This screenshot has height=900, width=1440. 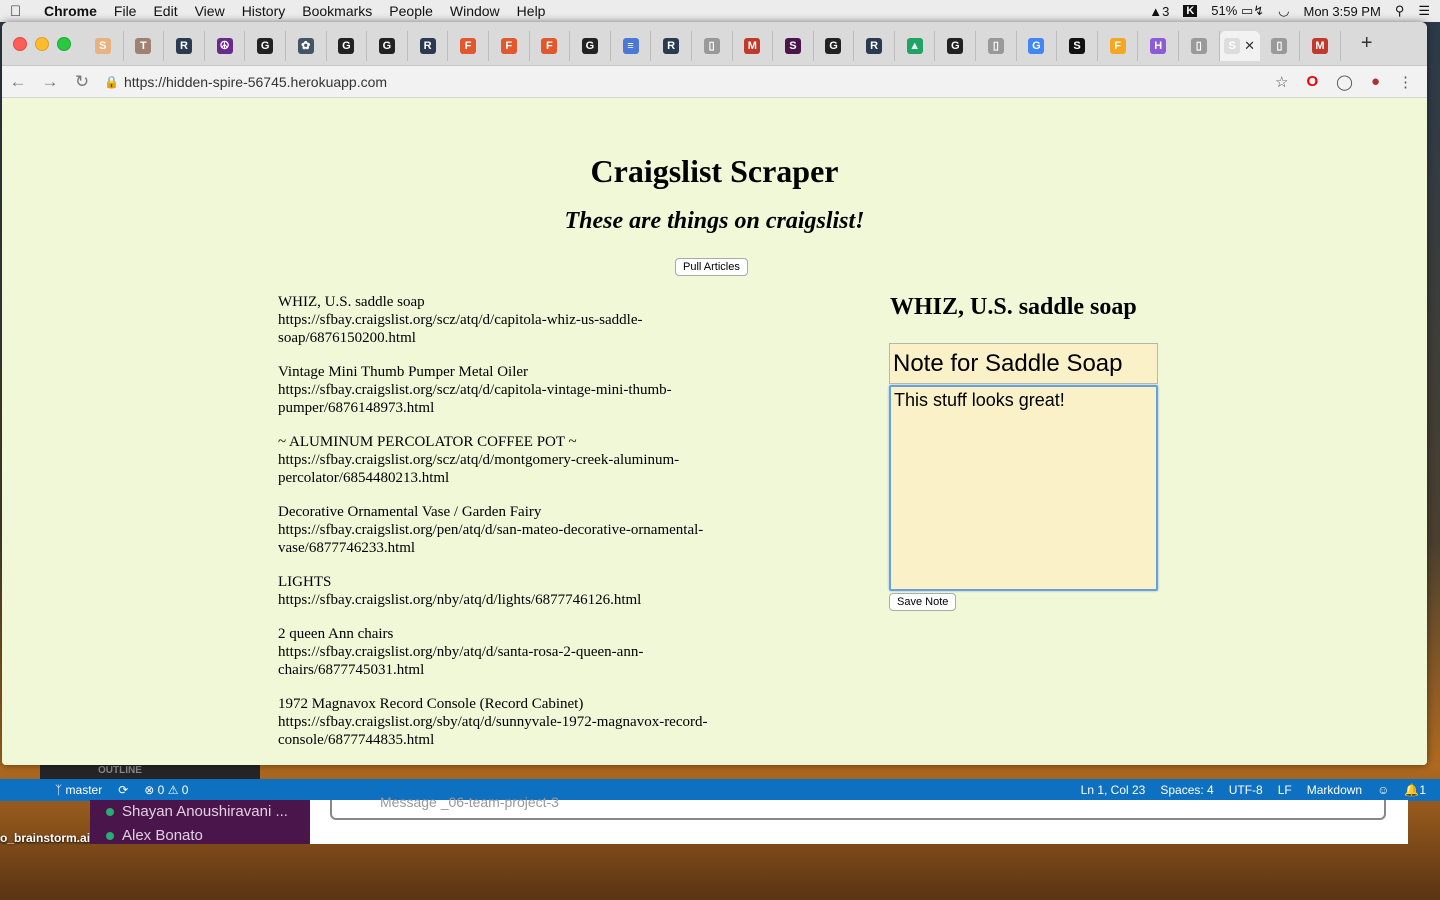 I want to click on save-note-button: Save Note, so click(x=923, y=602).